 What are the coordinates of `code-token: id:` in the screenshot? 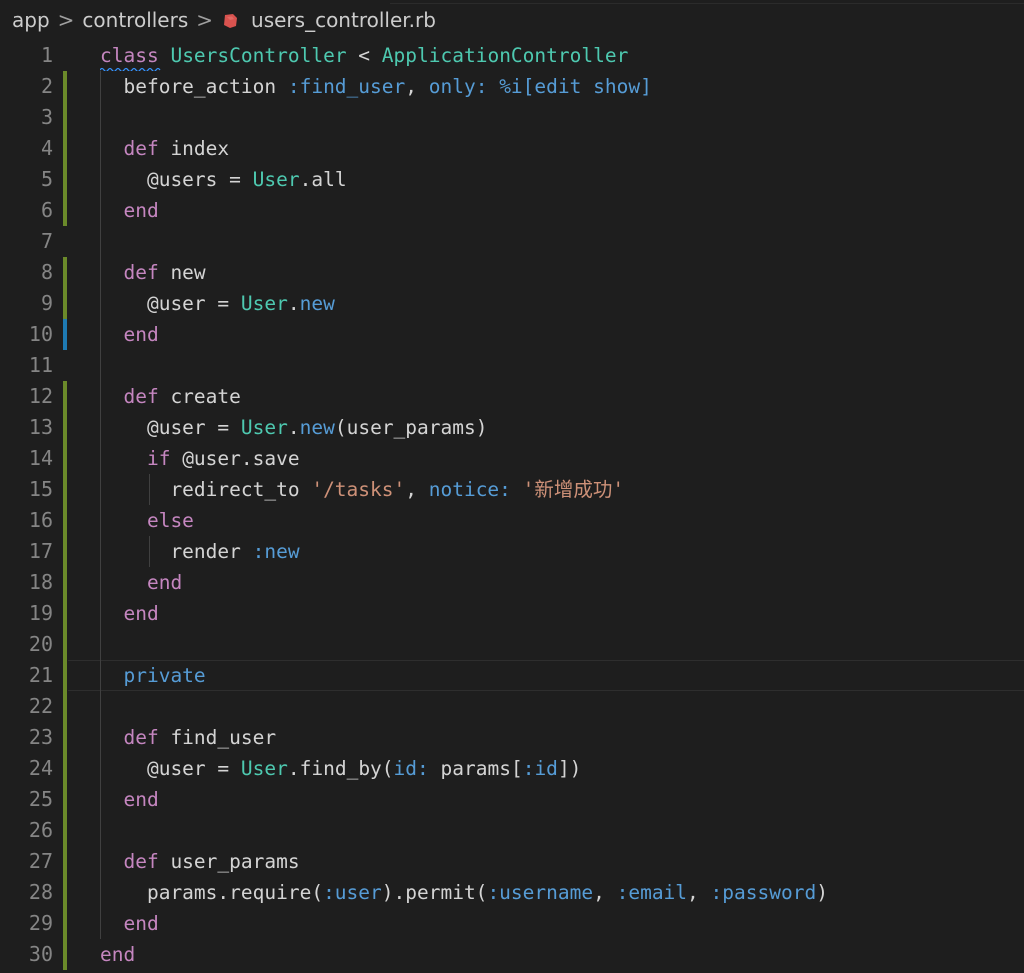 It's located at (411, 768).